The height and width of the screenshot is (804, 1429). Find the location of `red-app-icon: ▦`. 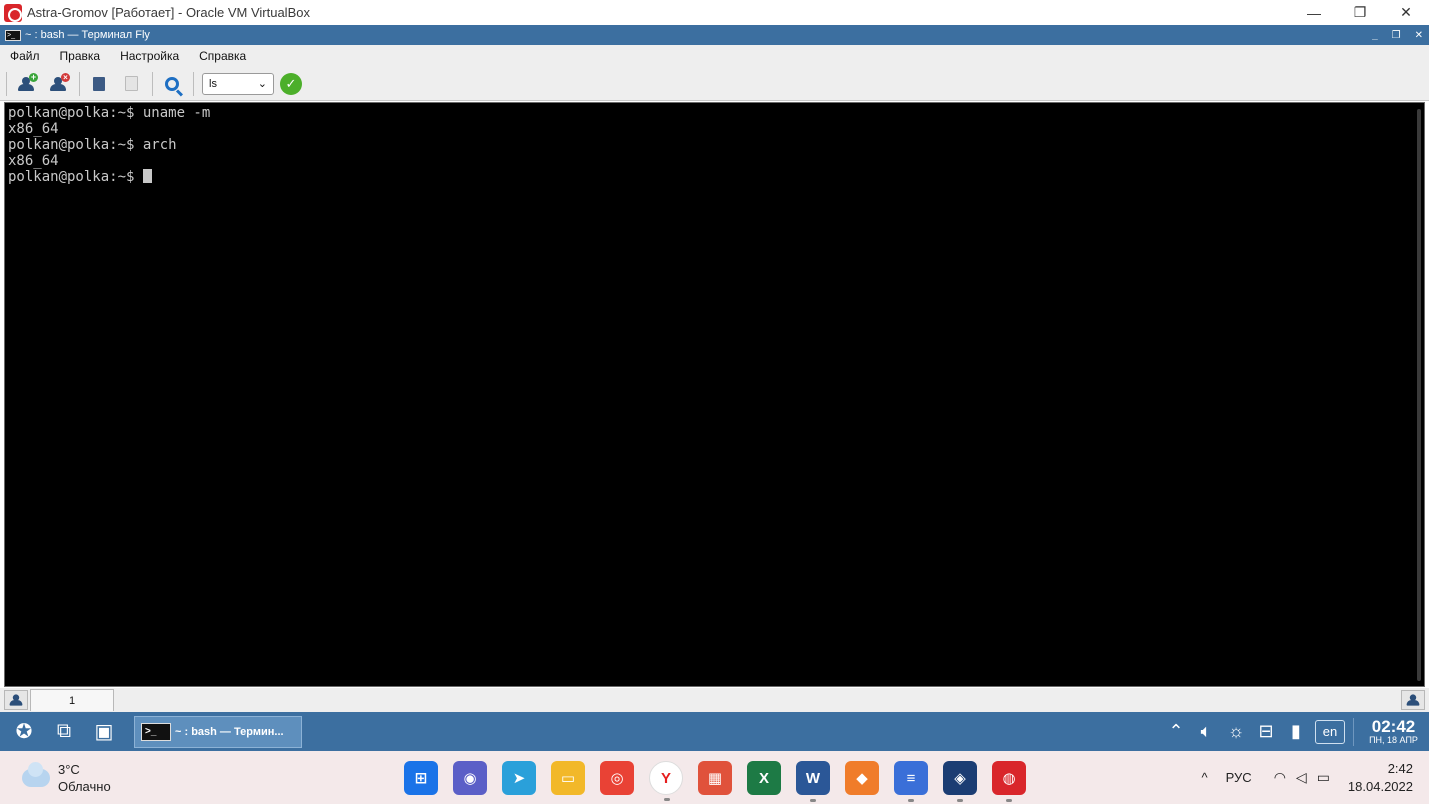

red-app-icon: ▦ is located at coordinates (715, 778).